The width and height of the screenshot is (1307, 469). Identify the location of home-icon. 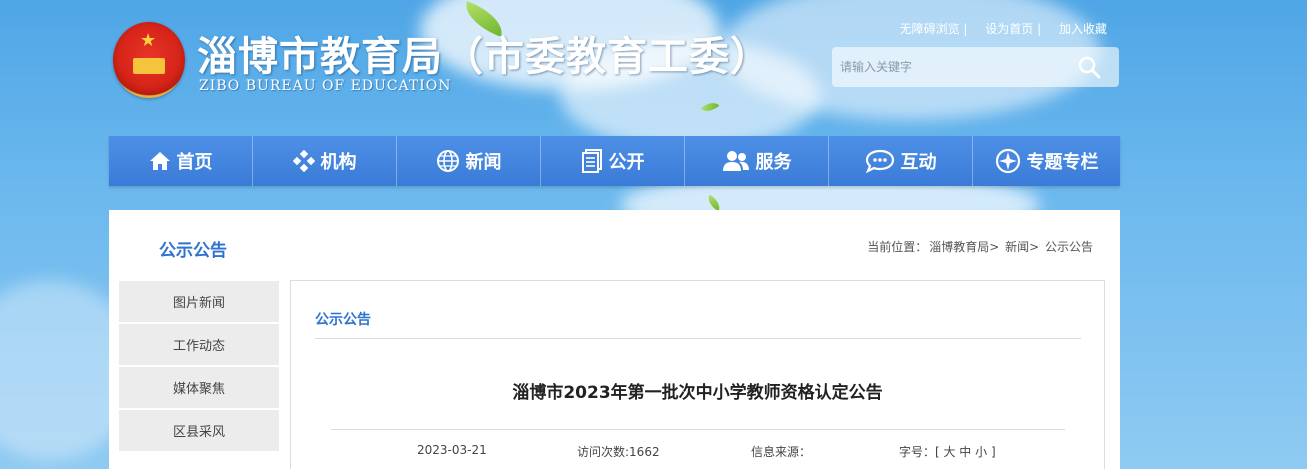
(159, 161).